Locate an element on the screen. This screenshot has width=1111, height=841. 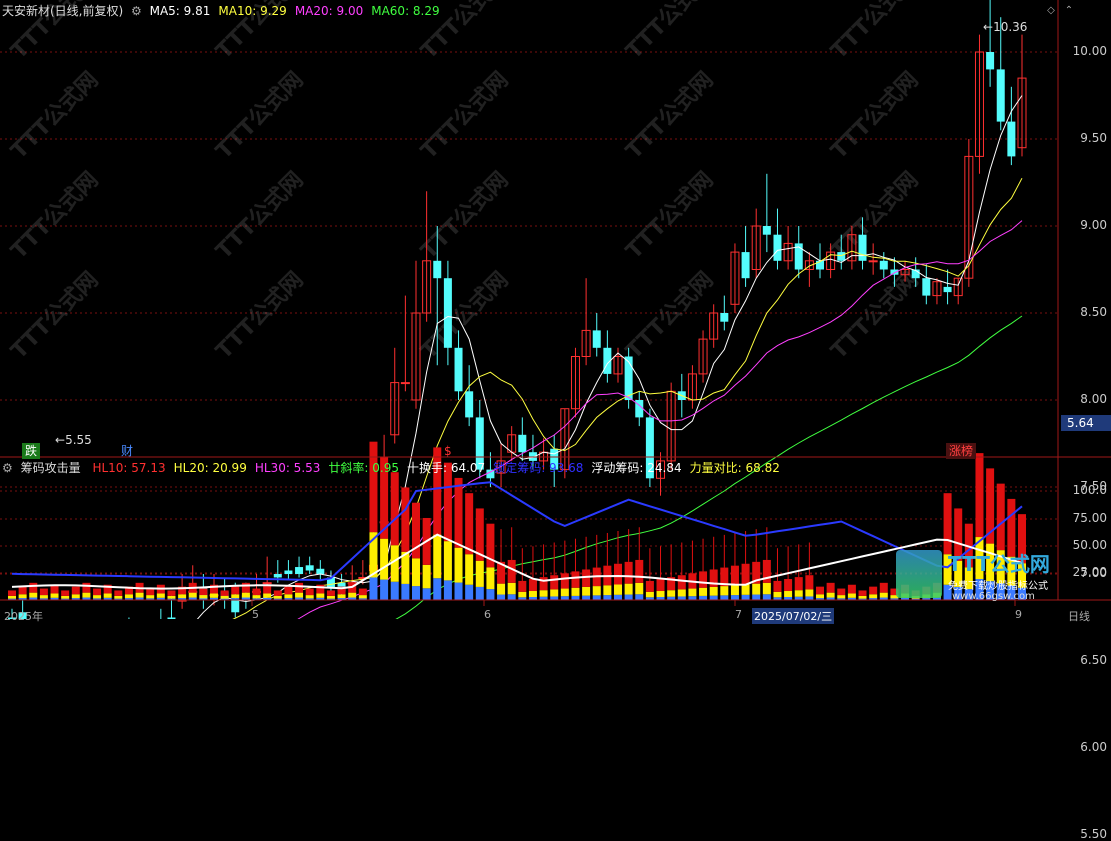
badge-logo-icon is located at coordinates (919, 574).